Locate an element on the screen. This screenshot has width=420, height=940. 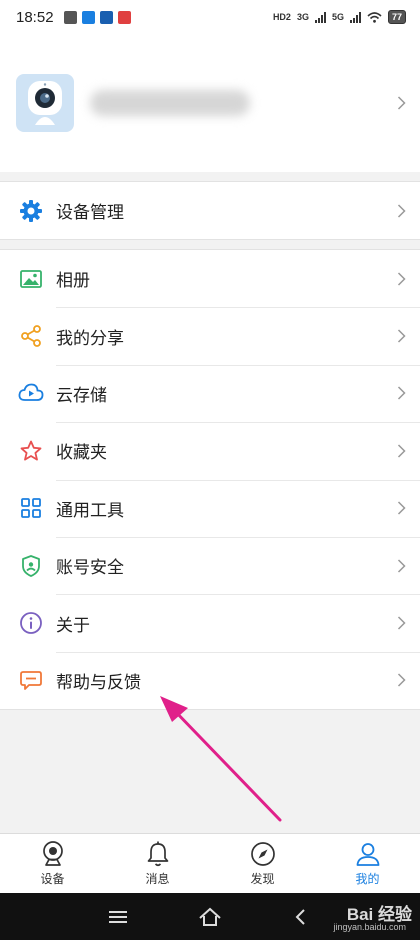
menu-item-label: 设备管理 is located at coordinates (90, 213).